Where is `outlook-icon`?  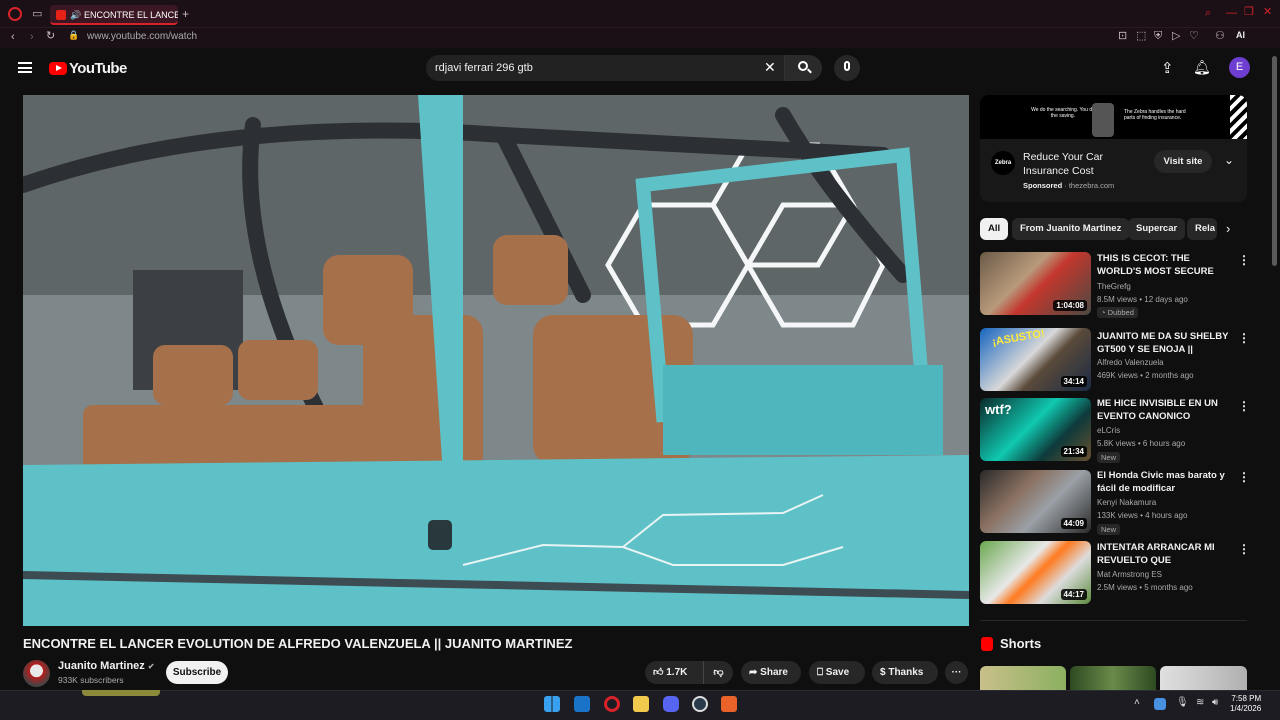 outlook-icon is located at coordinates (582, 704).